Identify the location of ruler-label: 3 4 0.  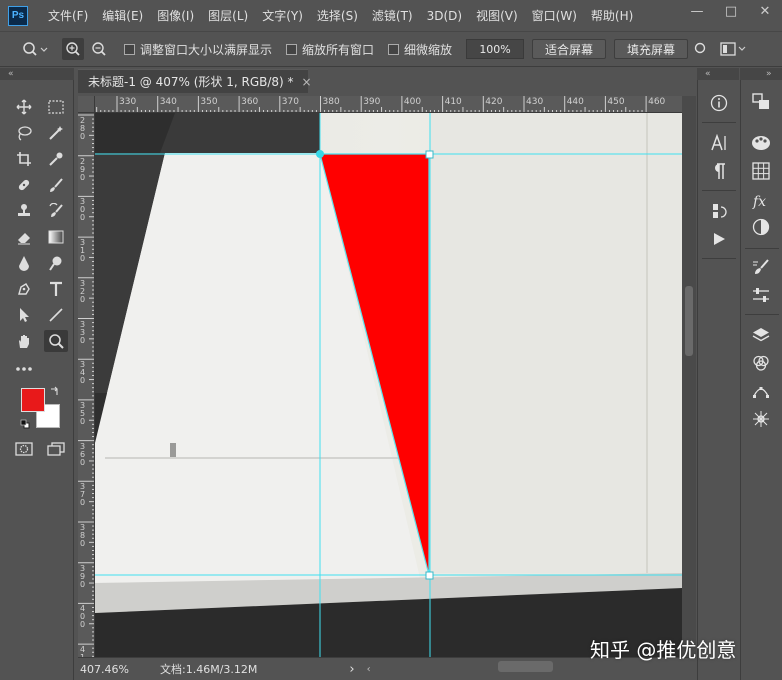
(83, 373).